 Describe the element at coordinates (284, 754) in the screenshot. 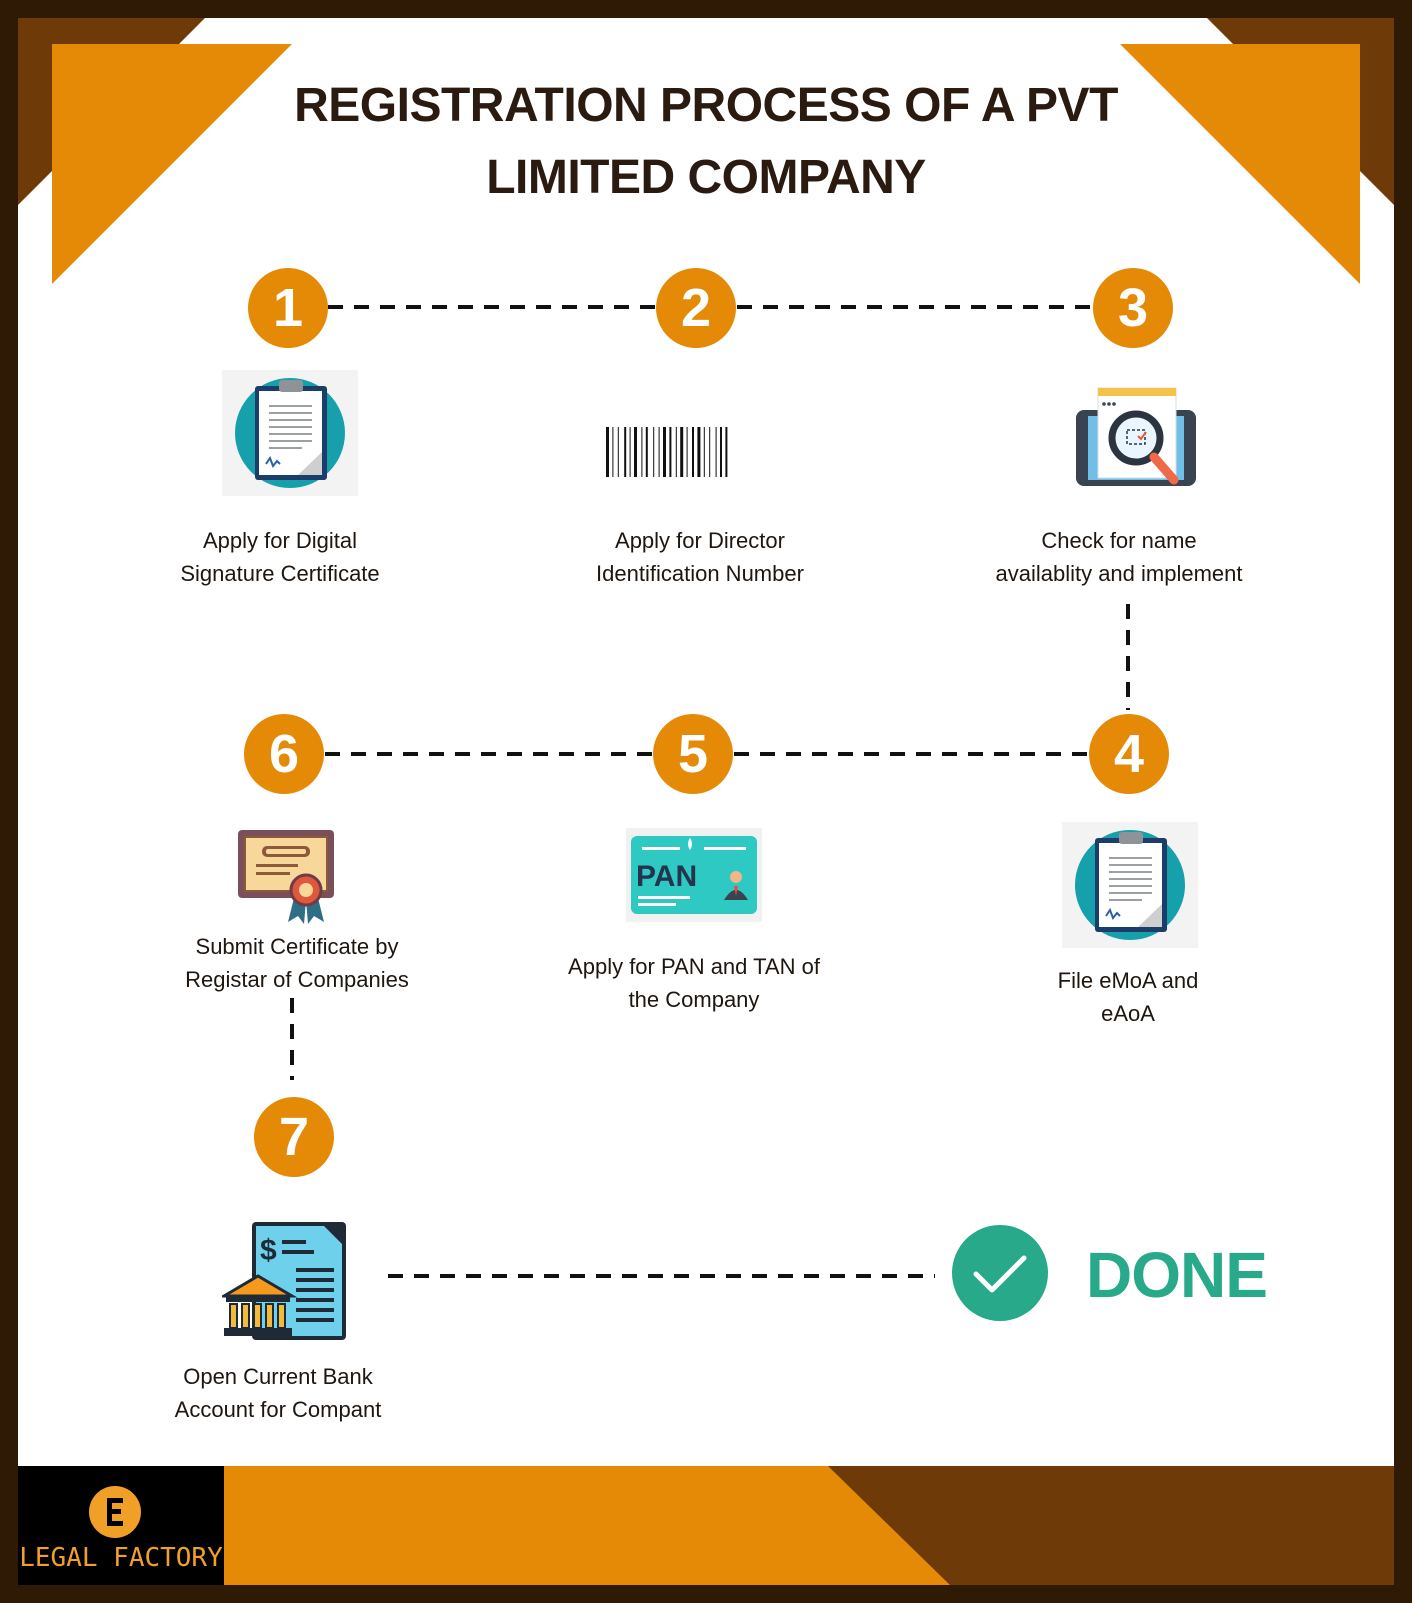

I see `step-6-number: 6` at that location.